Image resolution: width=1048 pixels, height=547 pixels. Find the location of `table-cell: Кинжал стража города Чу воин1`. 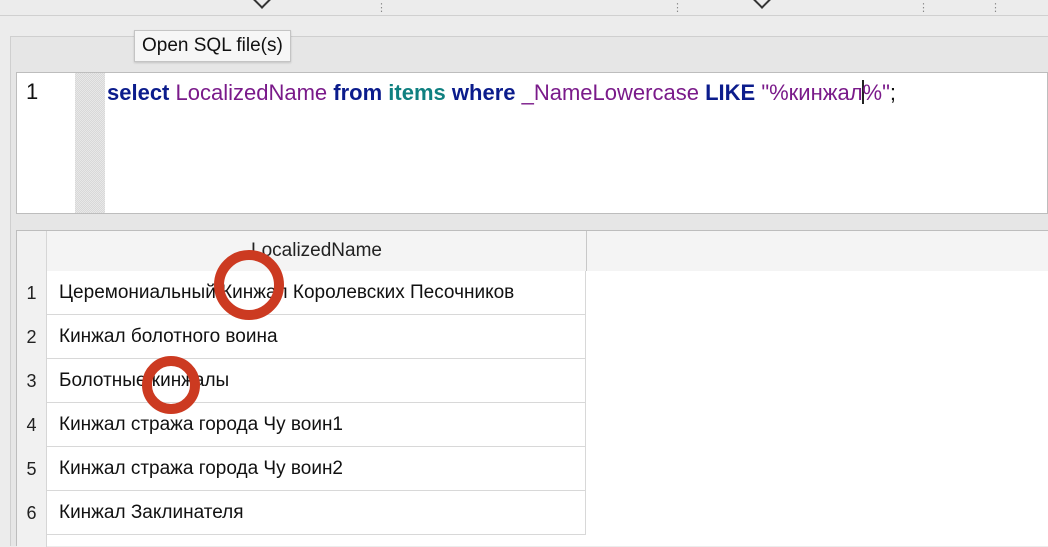

table-cell: Кинжал стража города Чу воин1 is located at coordinates (316, 425).